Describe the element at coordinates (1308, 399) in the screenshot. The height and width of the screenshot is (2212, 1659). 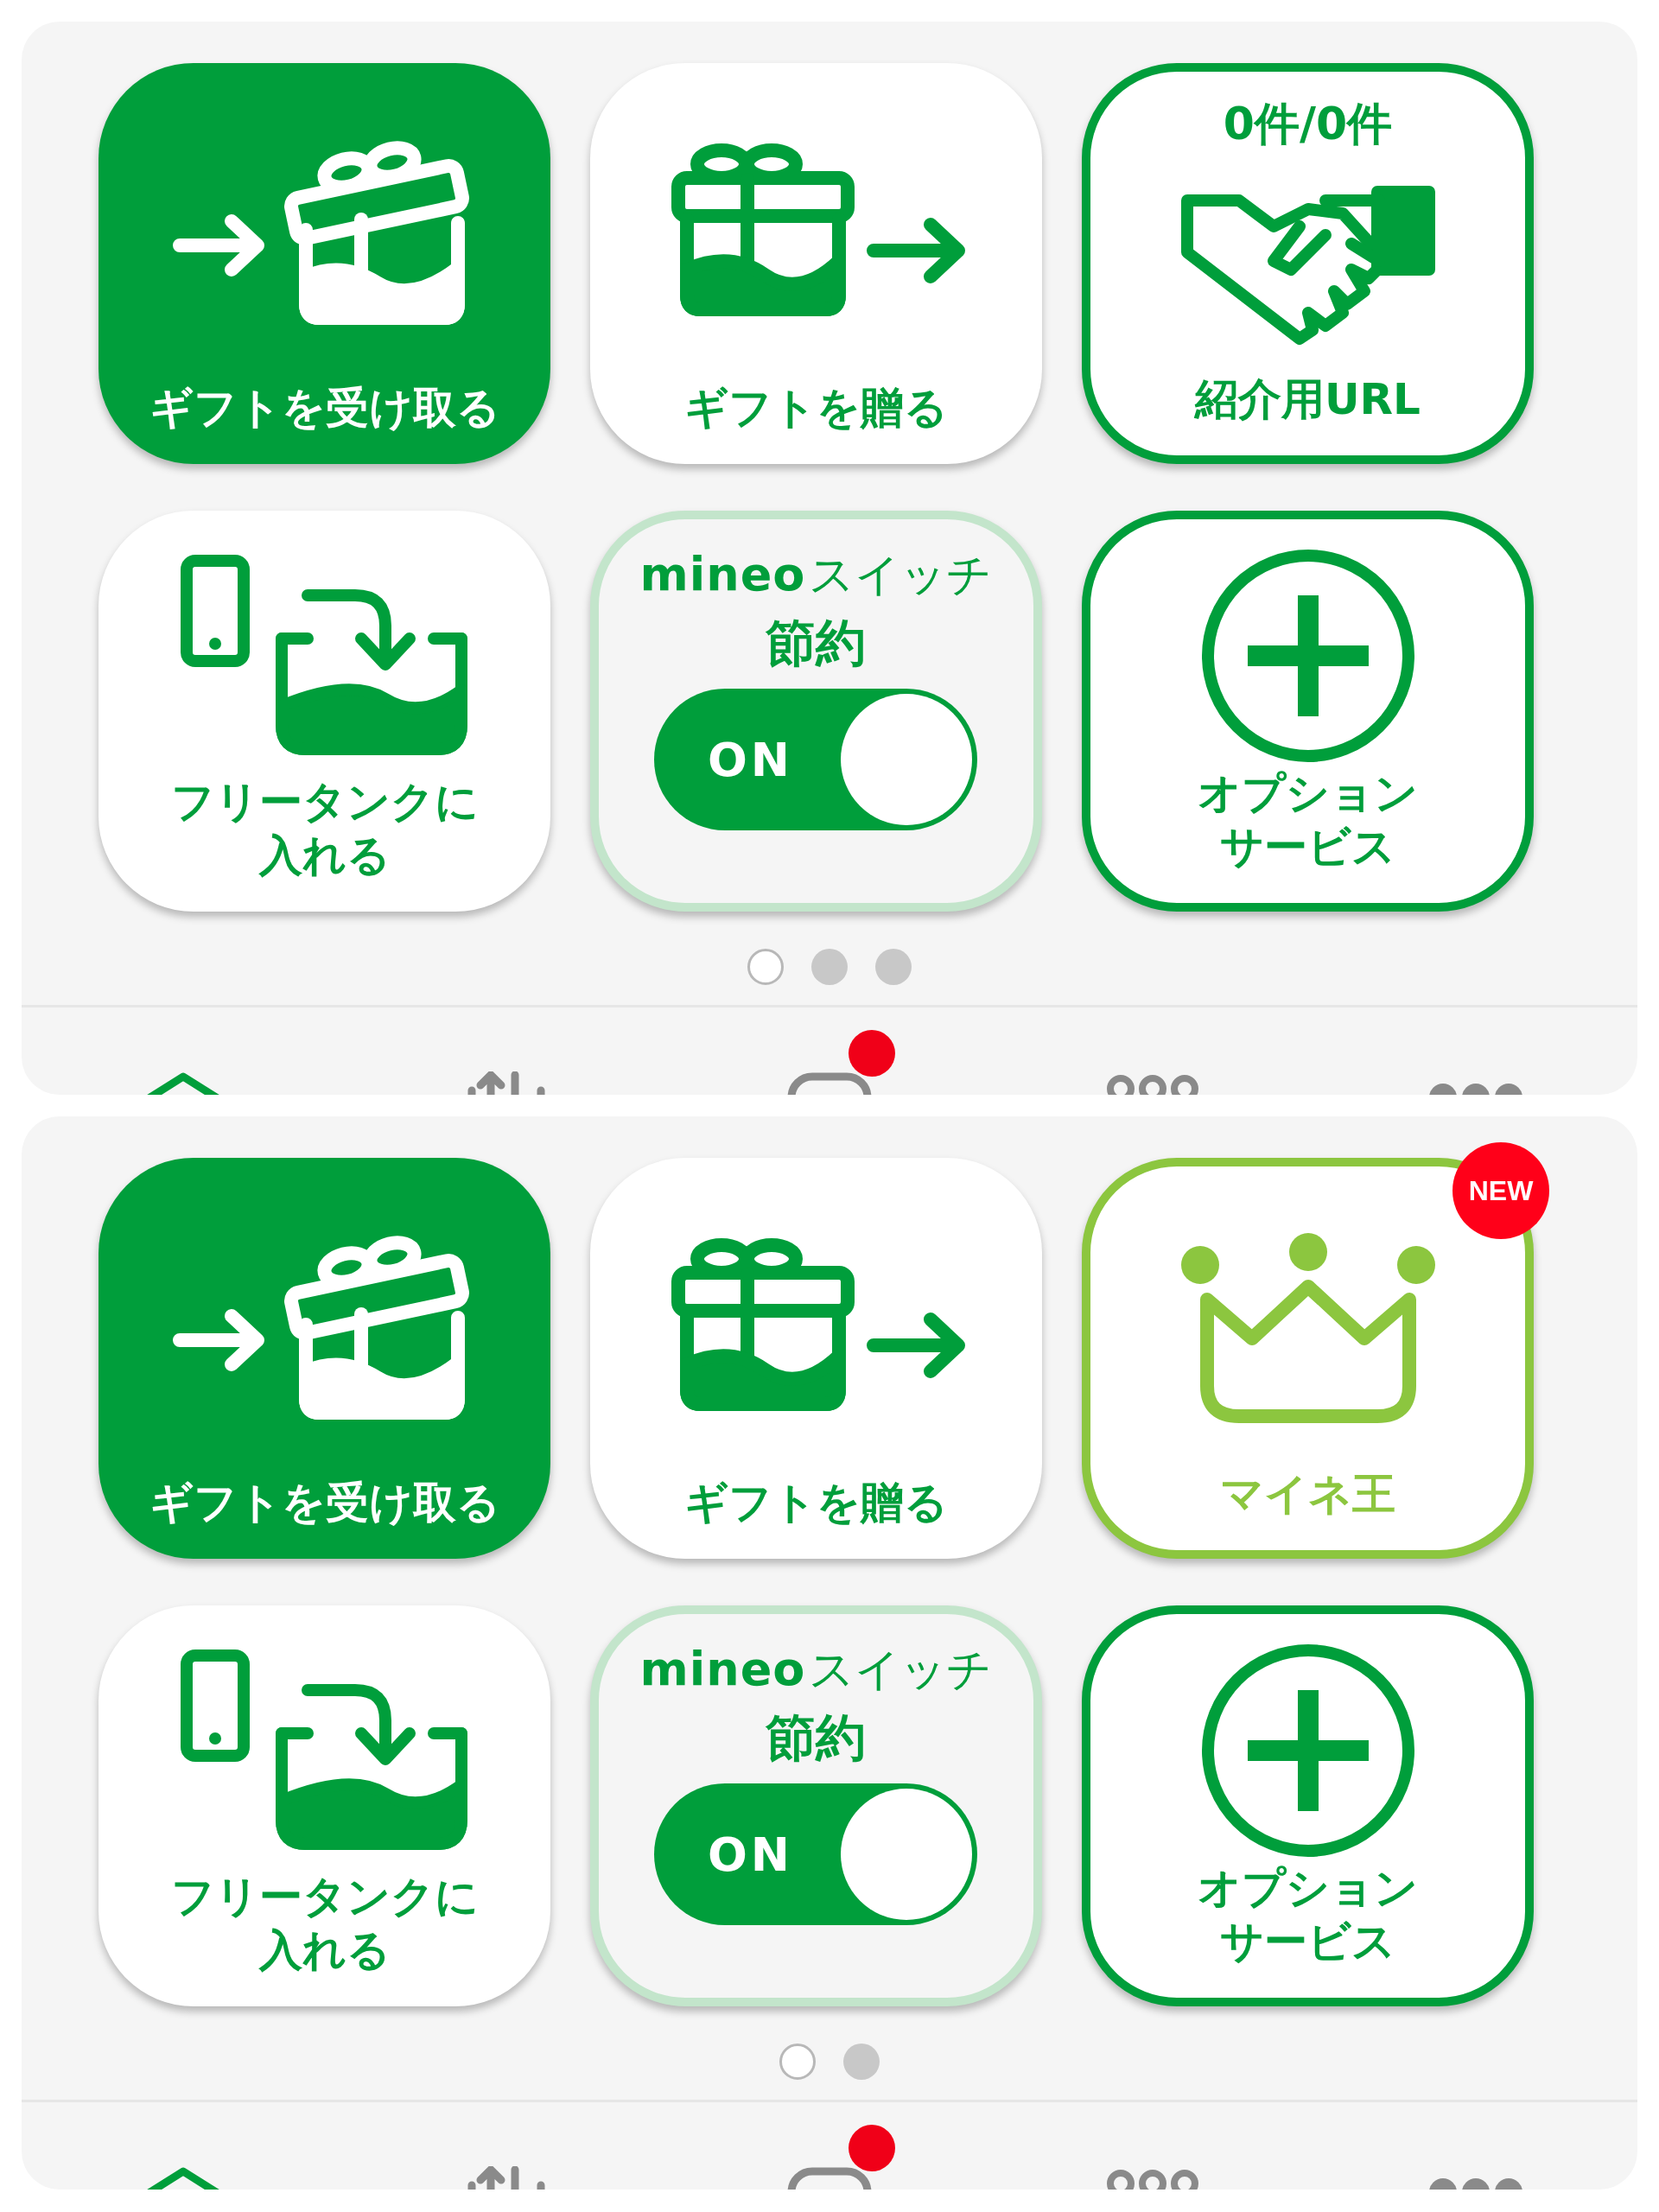
I see `tile-label: 紹介用URL` at that location.